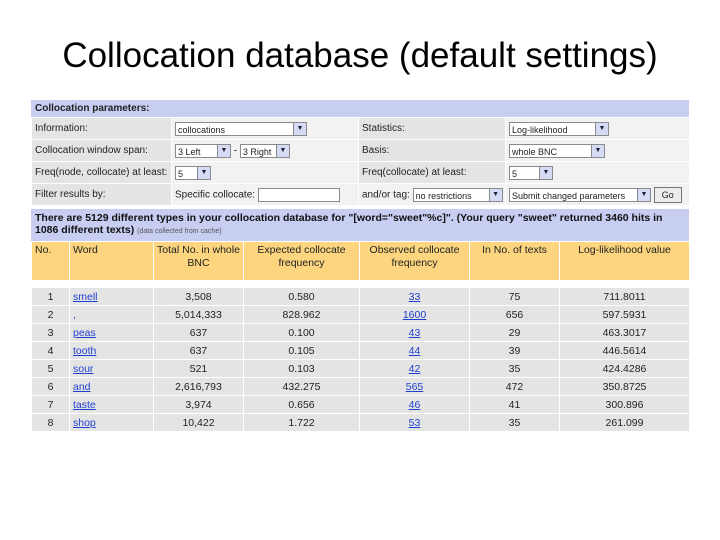 This screenshot has width=720, height=540. I want to click on word-link: taste, so click(84, 405).